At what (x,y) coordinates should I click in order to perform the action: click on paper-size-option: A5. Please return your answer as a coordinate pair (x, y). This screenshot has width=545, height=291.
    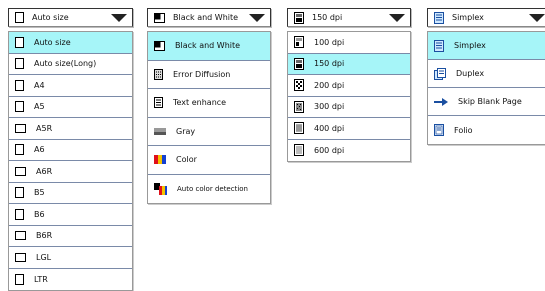
    Looking at the image, I should click on (70, 107).